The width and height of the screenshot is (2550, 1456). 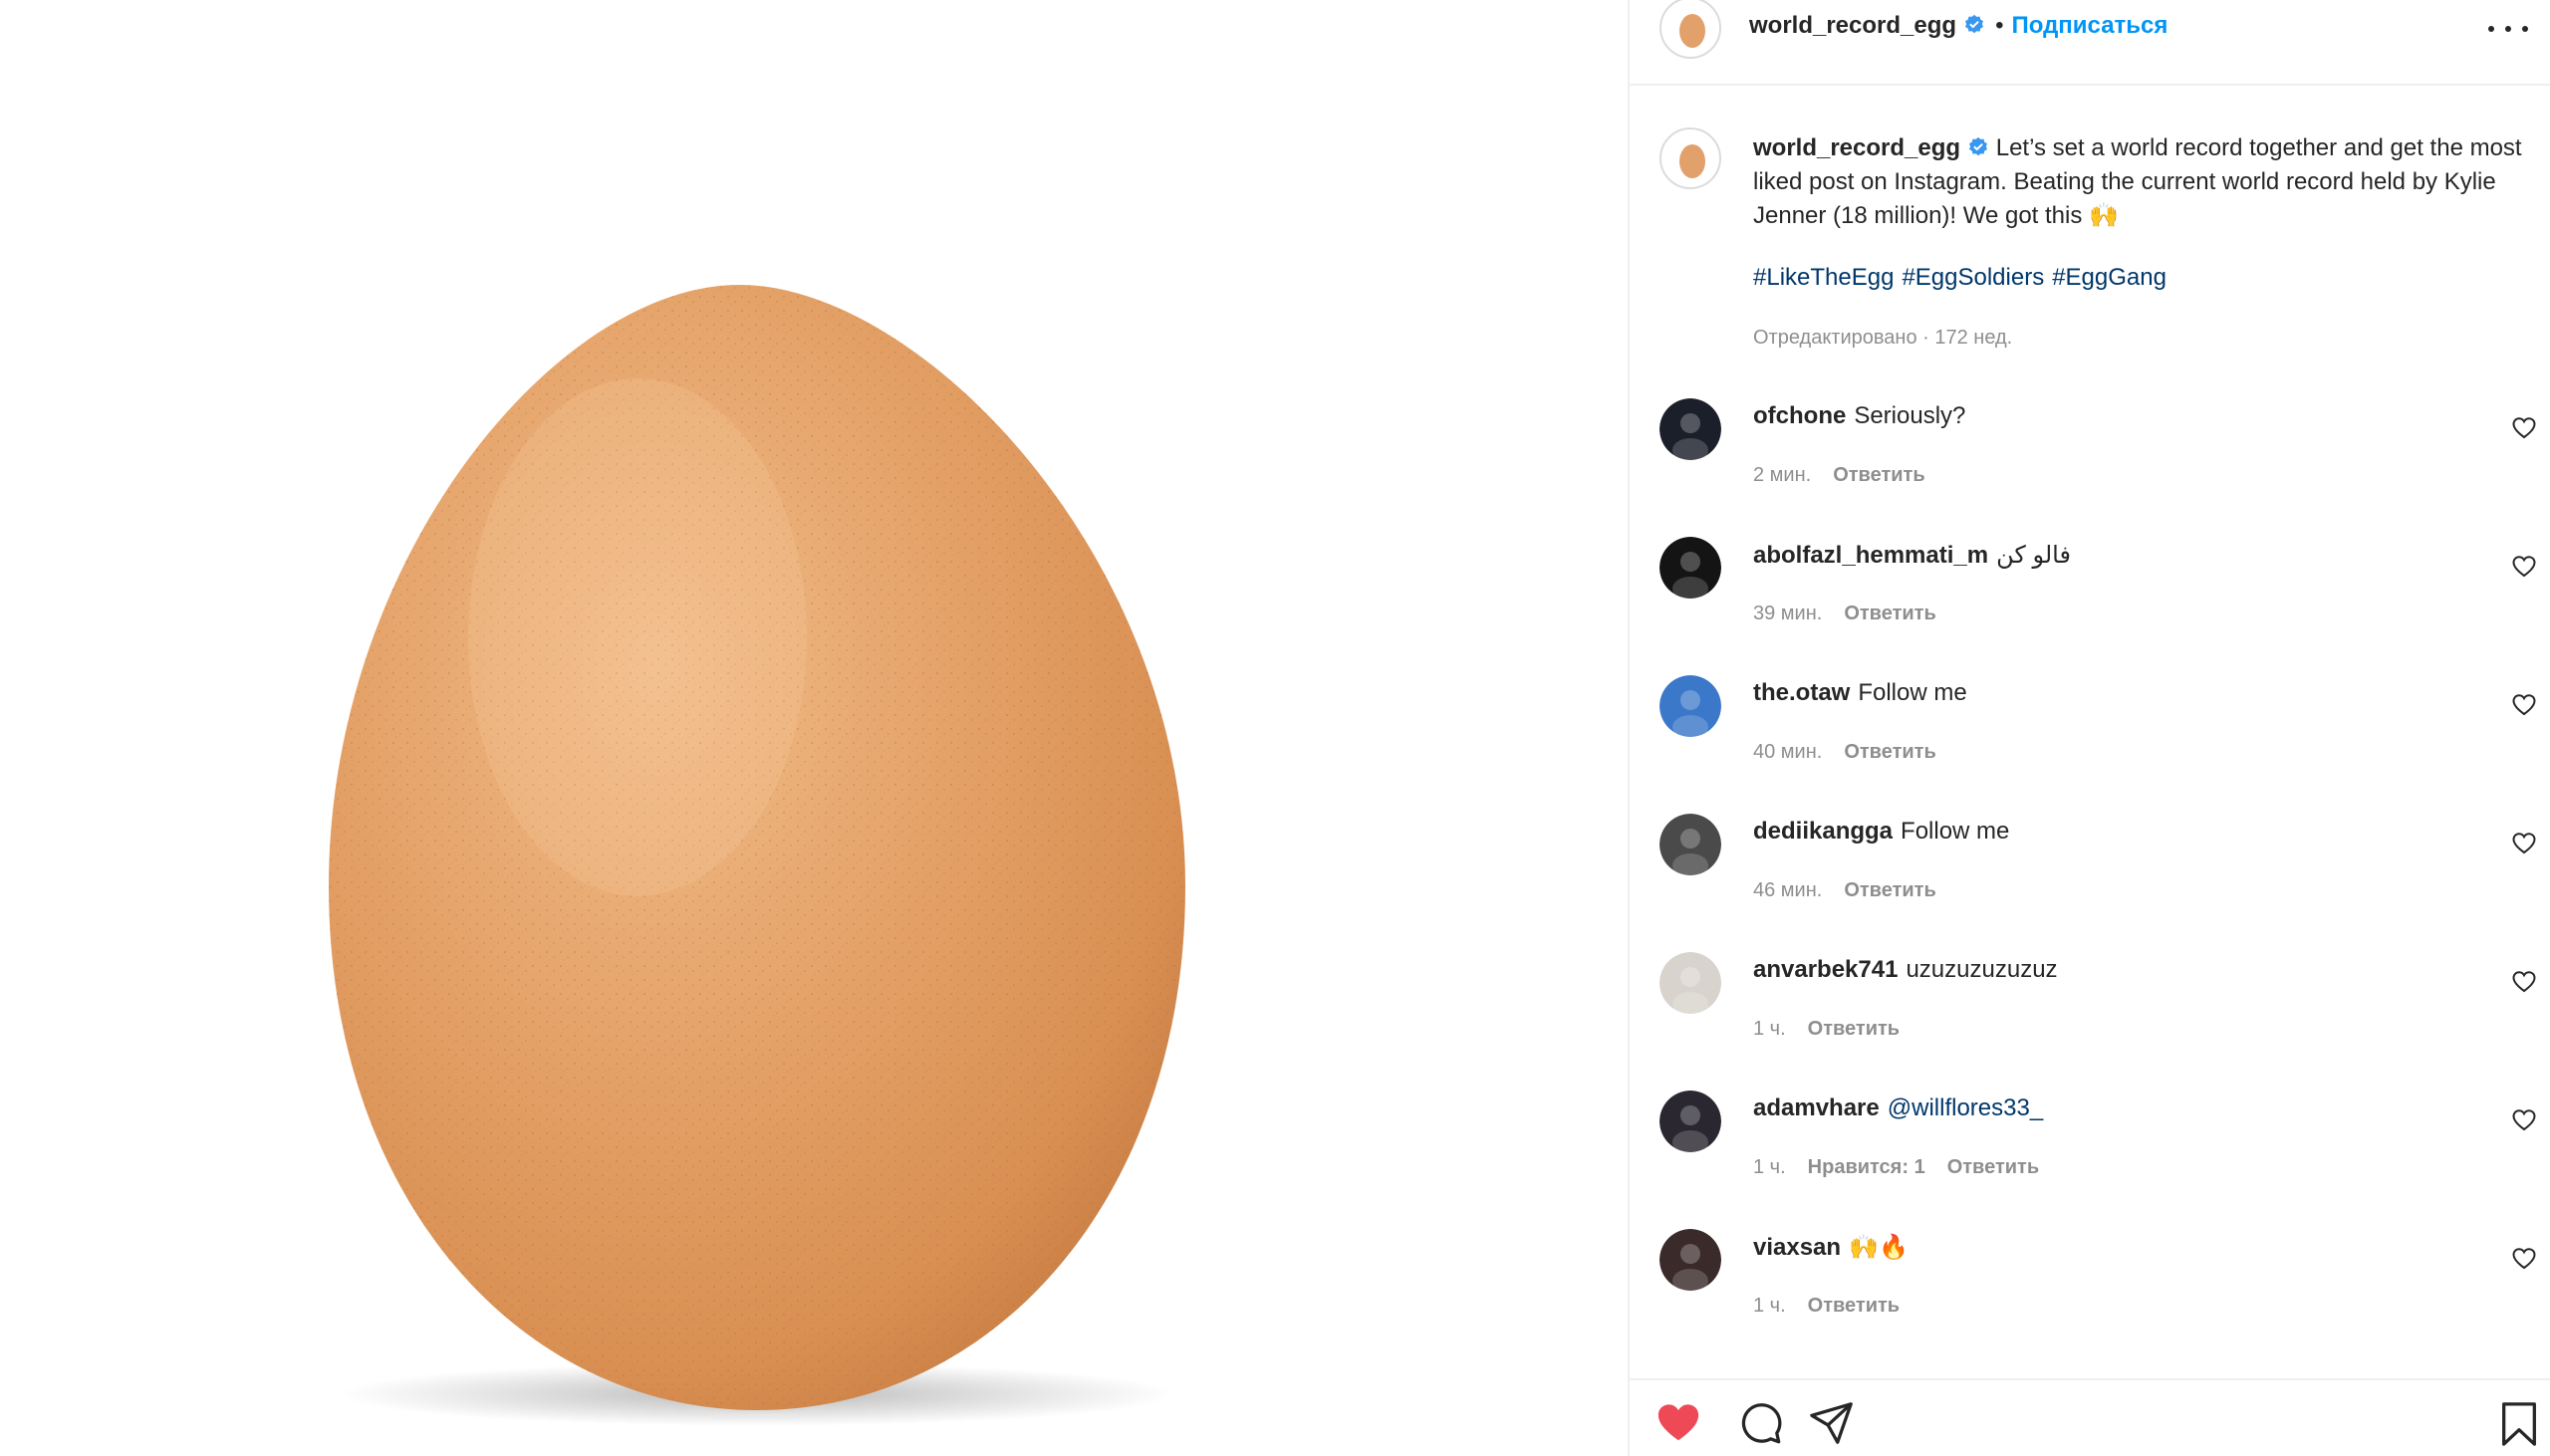 I want to click on comment-line: abolfazl_hemmati_m فالو کن, so click(x=1912, y=555).